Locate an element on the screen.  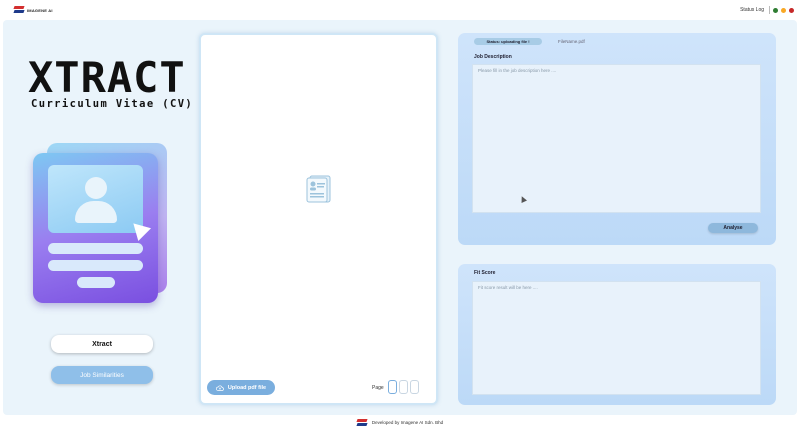
job-description-label: Job Description is located at coordinates (493, 57).